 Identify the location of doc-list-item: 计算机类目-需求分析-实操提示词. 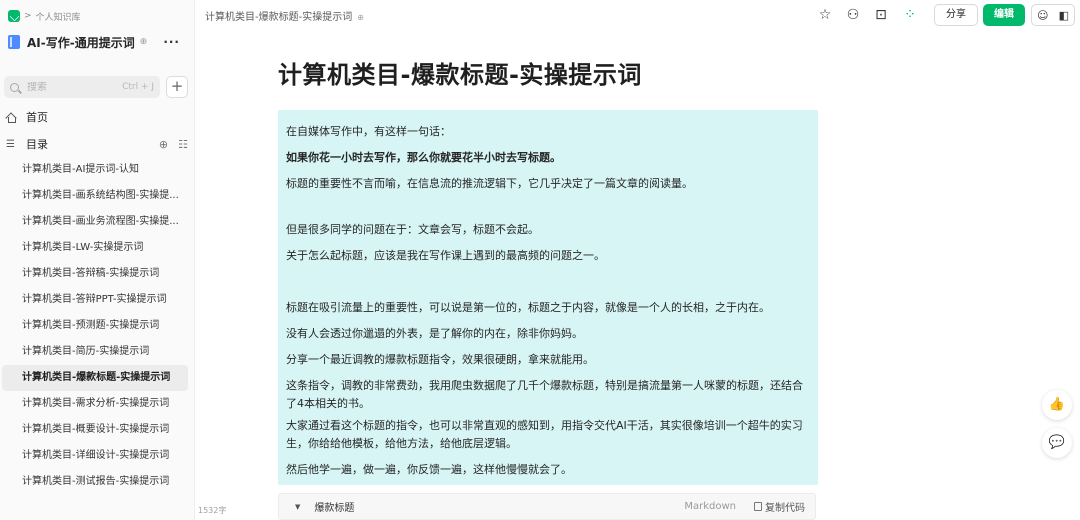
(94, 404).